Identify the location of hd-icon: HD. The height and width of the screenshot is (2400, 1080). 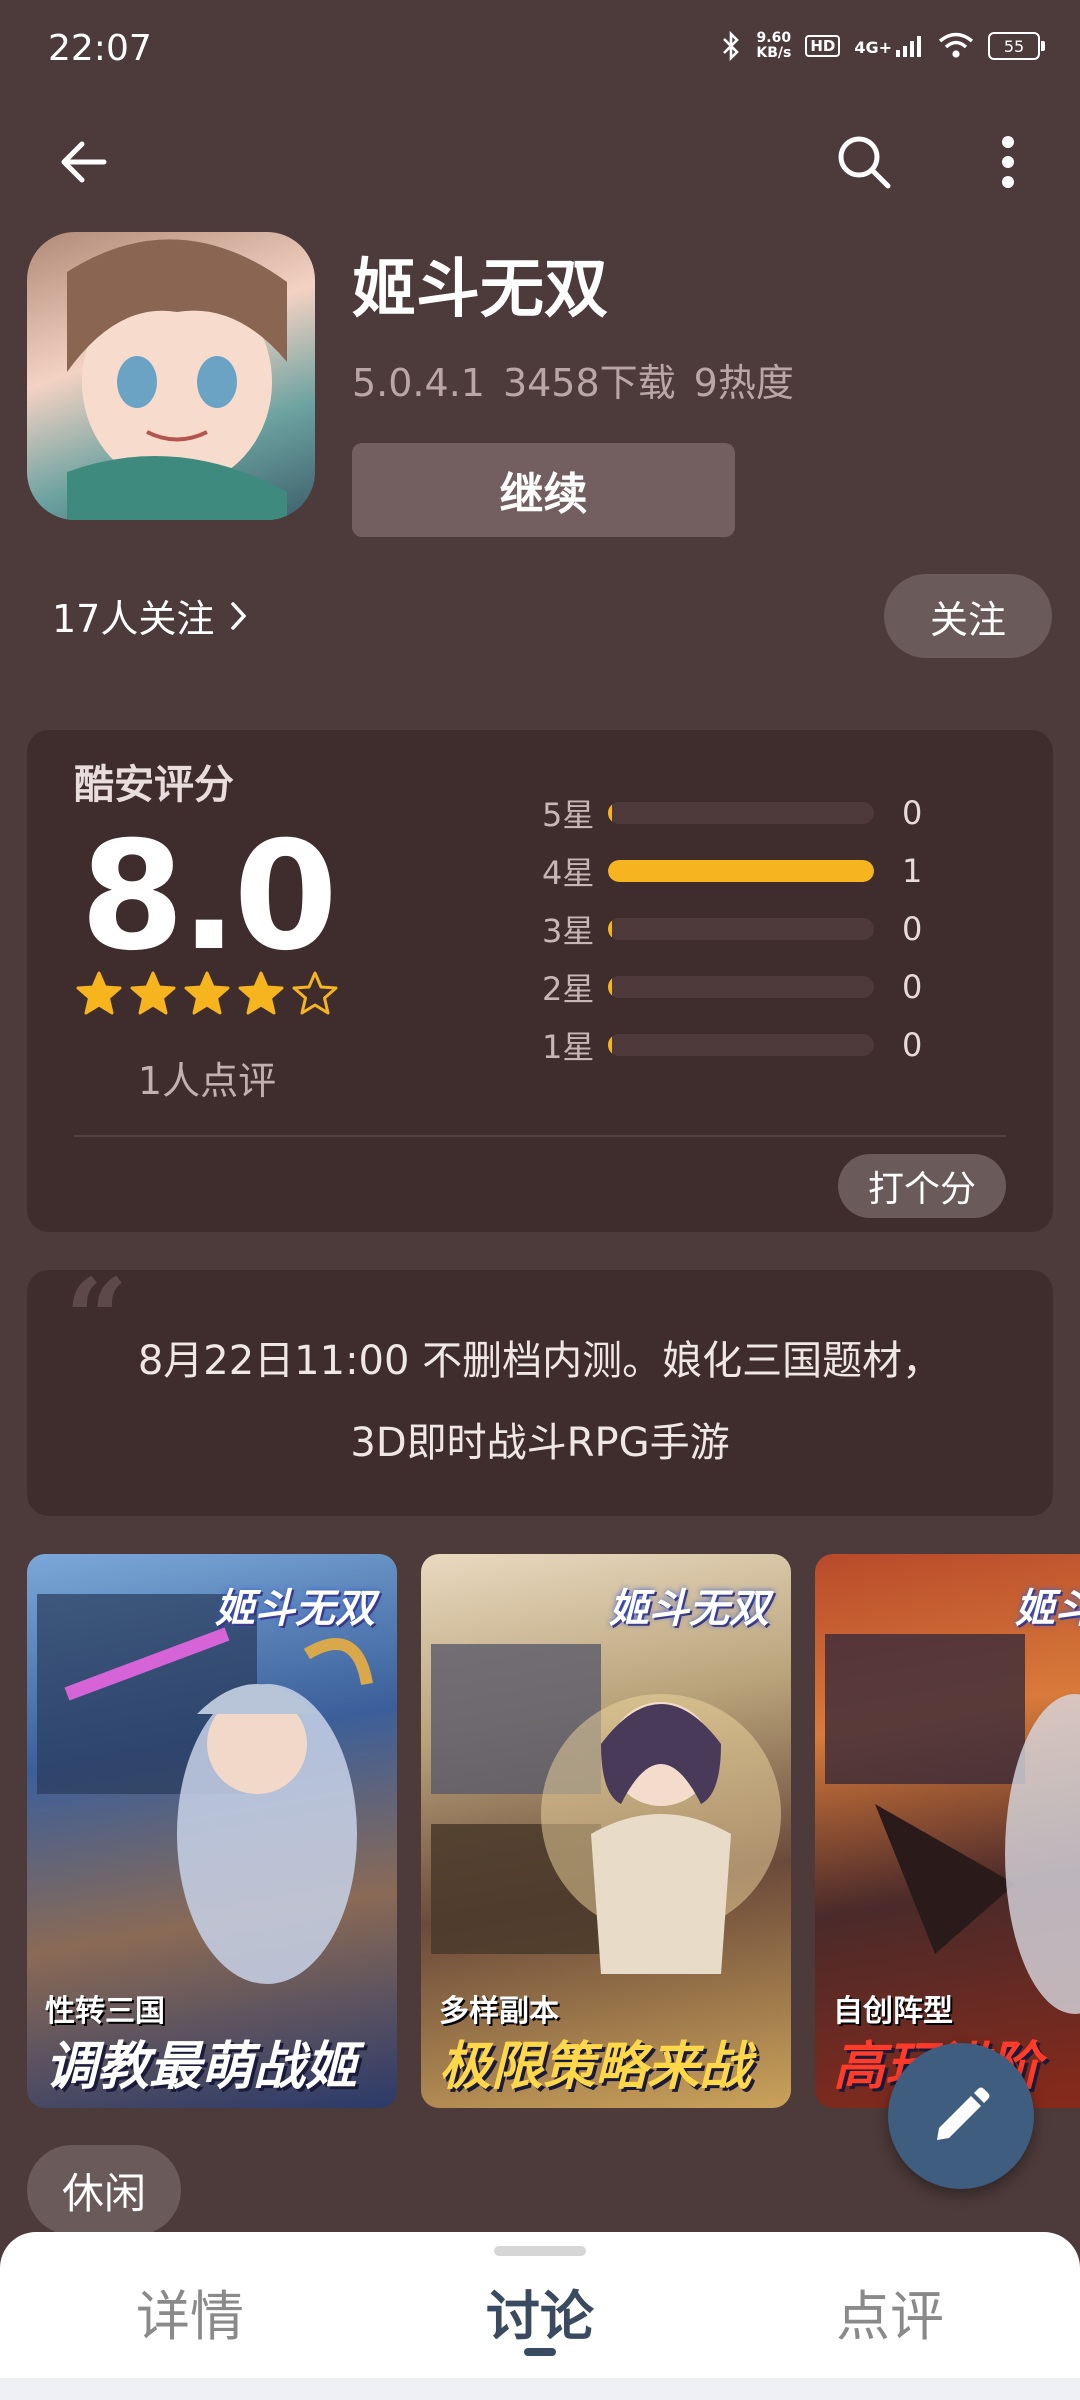
(823, 46).